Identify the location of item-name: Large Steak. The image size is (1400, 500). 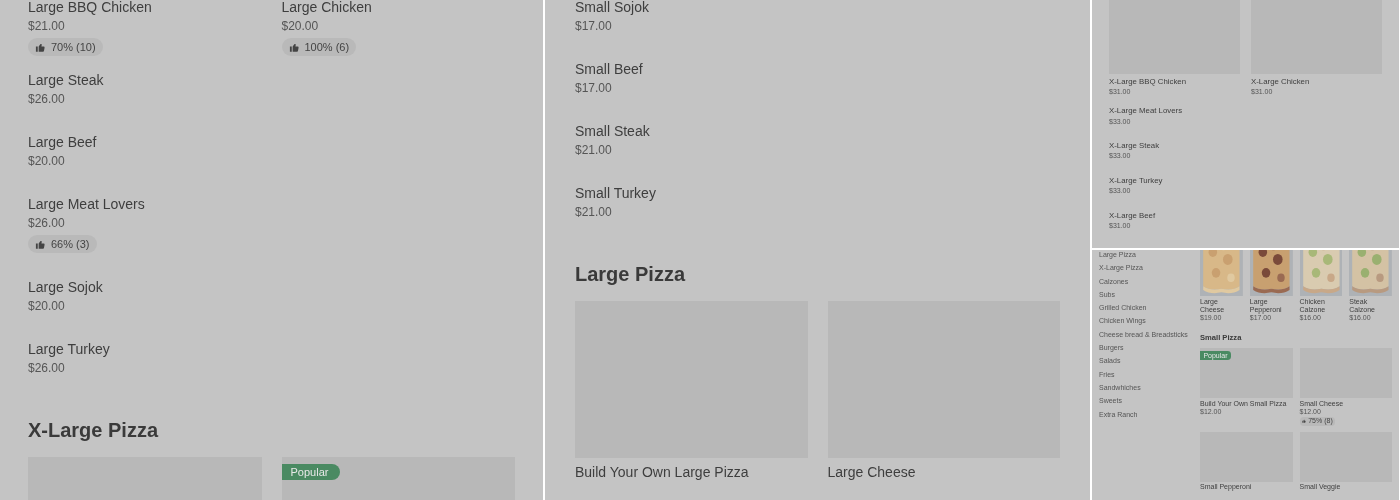
(66, 80).